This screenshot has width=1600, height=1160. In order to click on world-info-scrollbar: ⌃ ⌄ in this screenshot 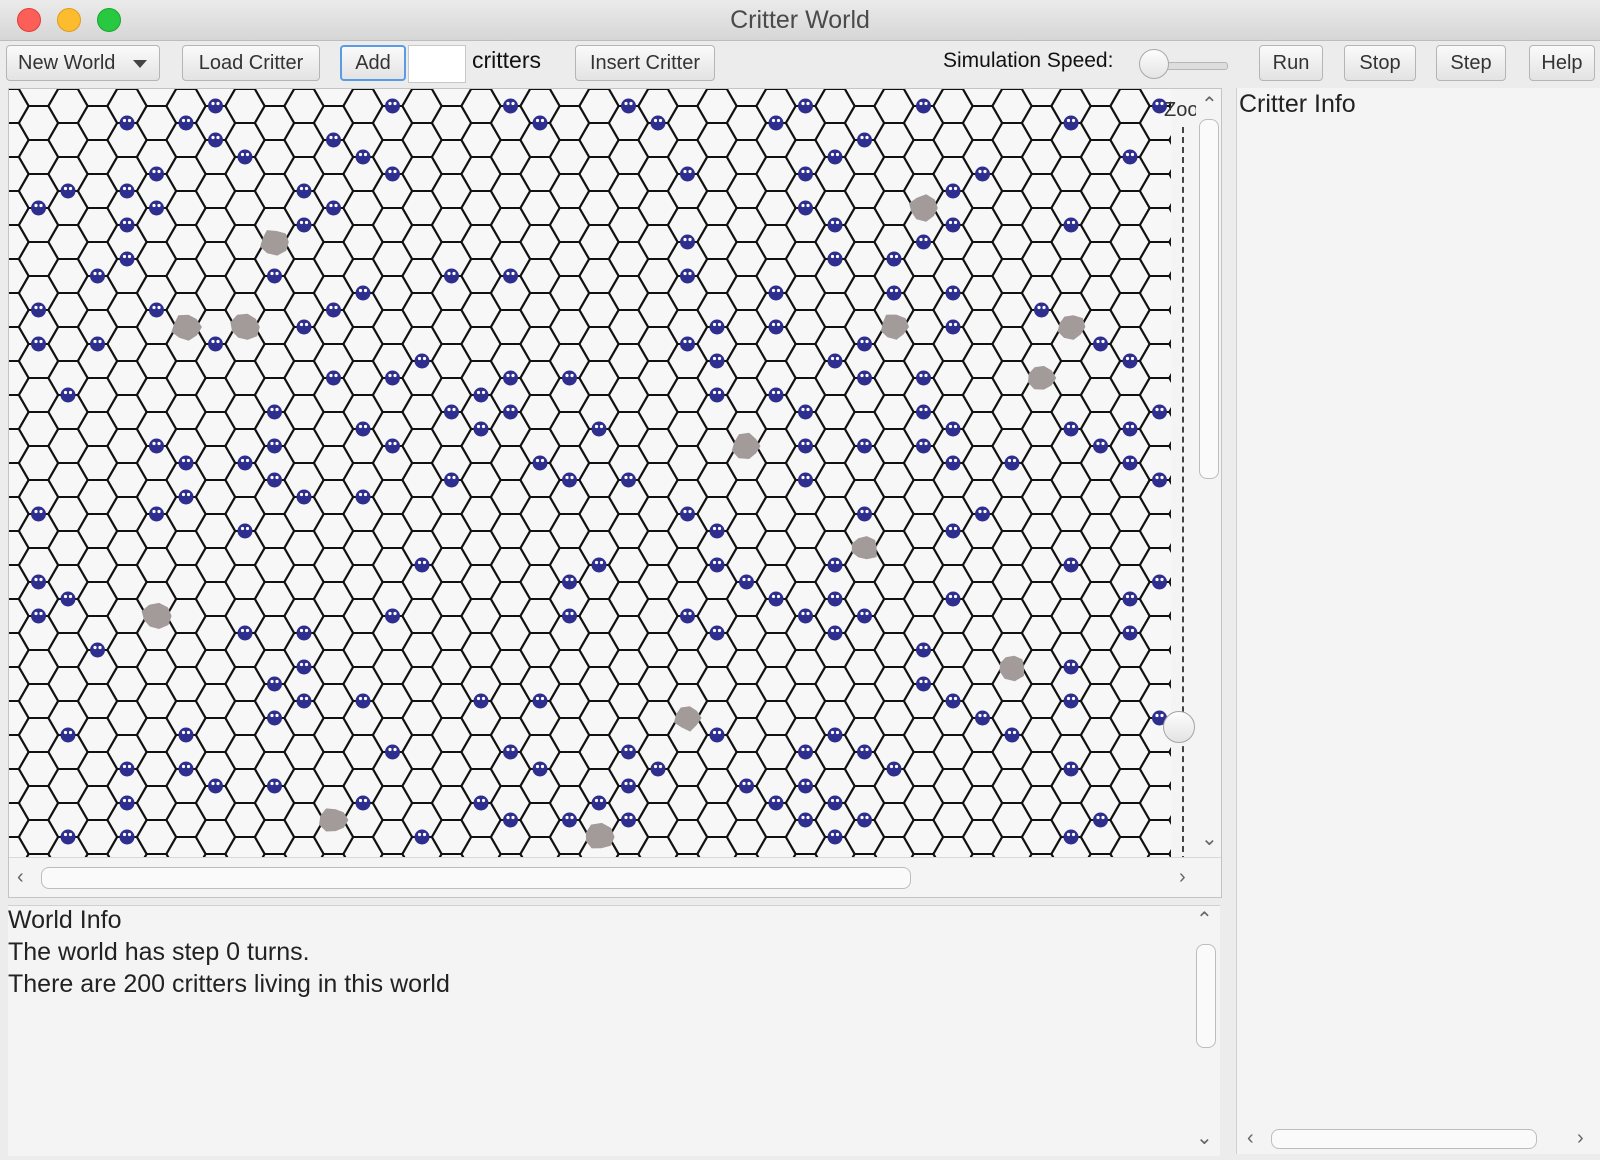, I will do `click(1205, 1031)`.